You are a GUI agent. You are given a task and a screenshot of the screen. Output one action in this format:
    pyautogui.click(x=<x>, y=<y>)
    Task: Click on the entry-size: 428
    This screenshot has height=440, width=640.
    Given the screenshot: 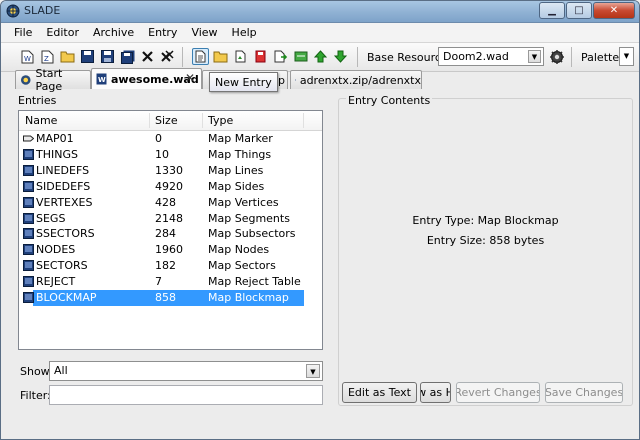 What is the action you would take?
    pyautogui.click(x=165, y=202)
    